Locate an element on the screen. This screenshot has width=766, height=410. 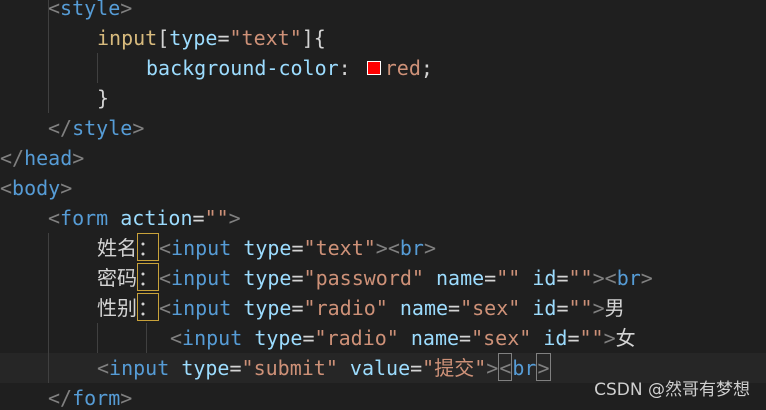
code-line-9: 姓名：<input type="text"><br> is located at coordinates (266, 248).